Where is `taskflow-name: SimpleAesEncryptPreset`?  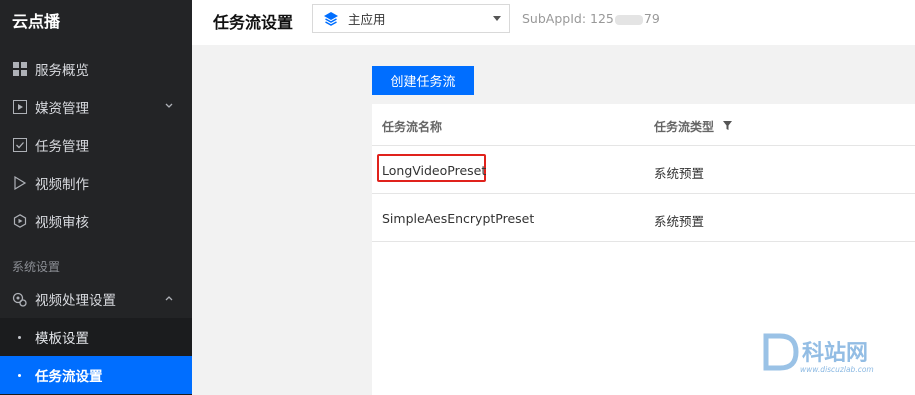
taskflow-name: SimpleAesEncryptPreset is located at coordinates (458, 218).